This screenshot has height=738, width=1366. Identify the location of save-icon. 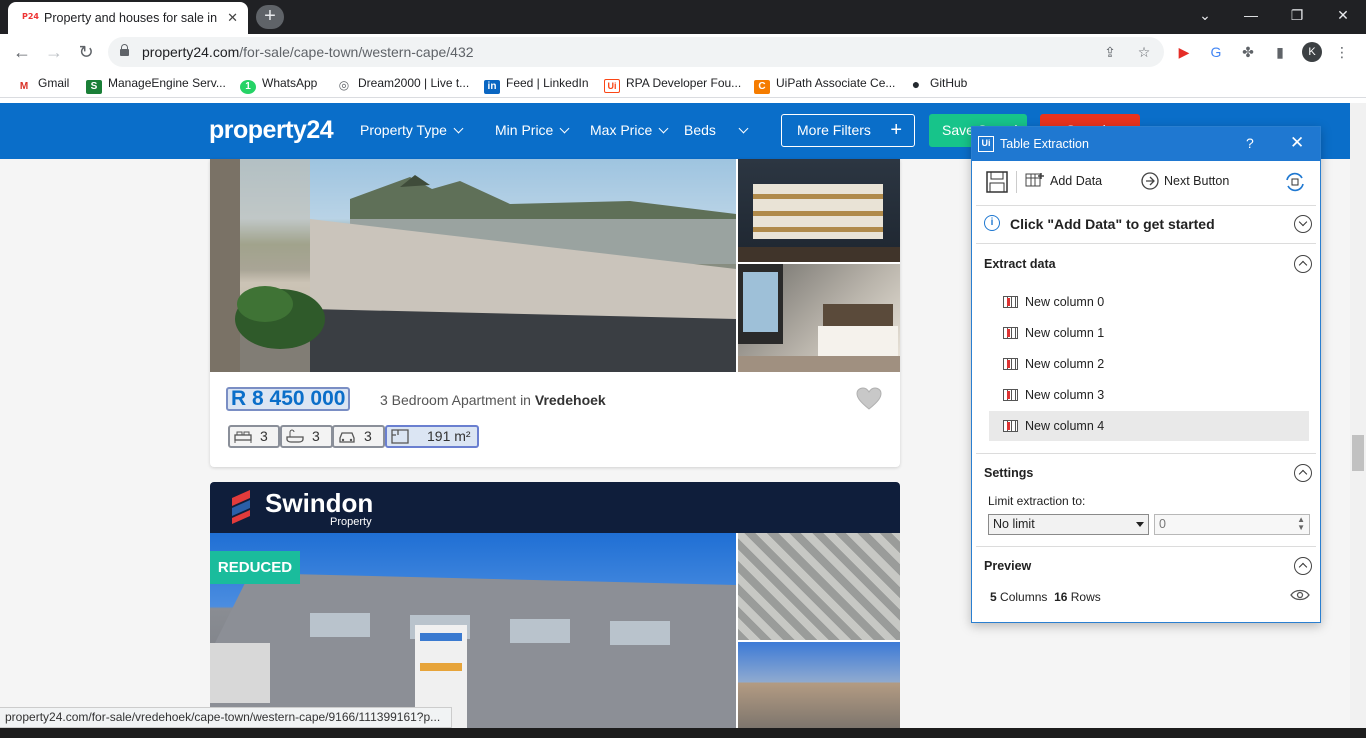
(997, 182).